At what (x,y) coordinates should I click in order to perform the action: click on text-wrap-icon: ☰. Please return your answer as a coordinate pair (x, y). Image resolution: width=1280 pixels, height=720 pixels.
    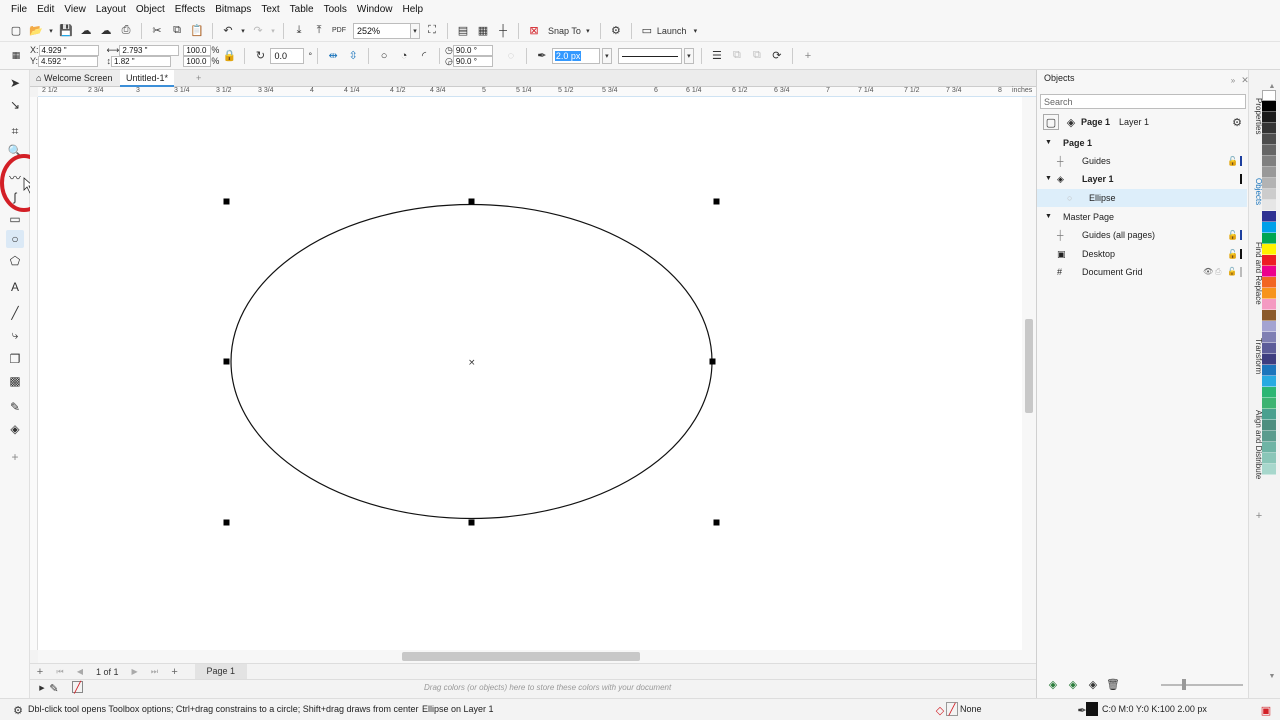
    Looking at the image, I should click on (717, 56).